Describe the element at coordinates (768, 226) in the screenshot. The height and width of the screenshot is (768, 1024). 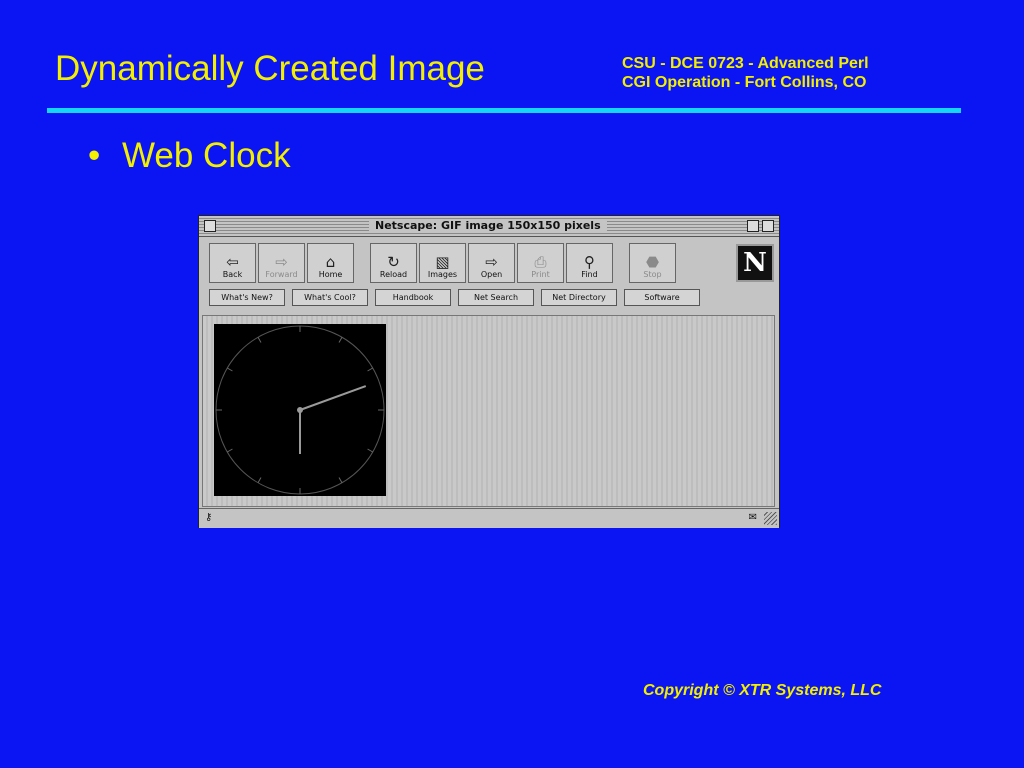
I see `collapse-box-icon` at that location.